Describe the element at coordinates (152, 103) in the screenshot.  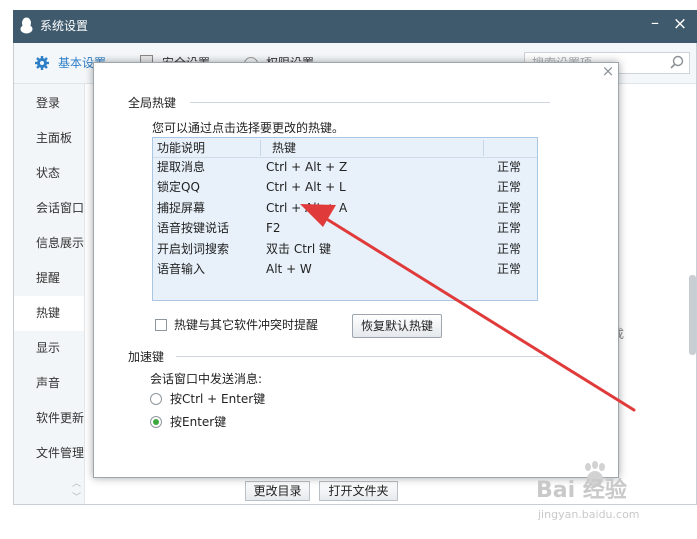
I see `global-hotkey-section-title: 全局热键` at that location.